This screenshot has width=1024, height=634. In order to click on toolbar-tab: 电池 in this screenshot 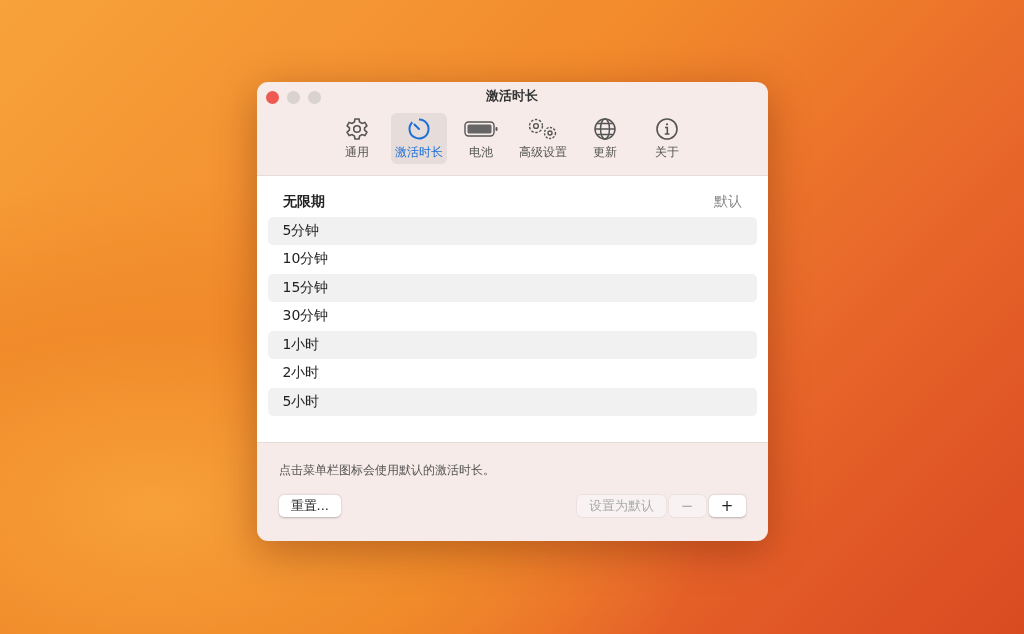, I will do `click(481, 138)`.